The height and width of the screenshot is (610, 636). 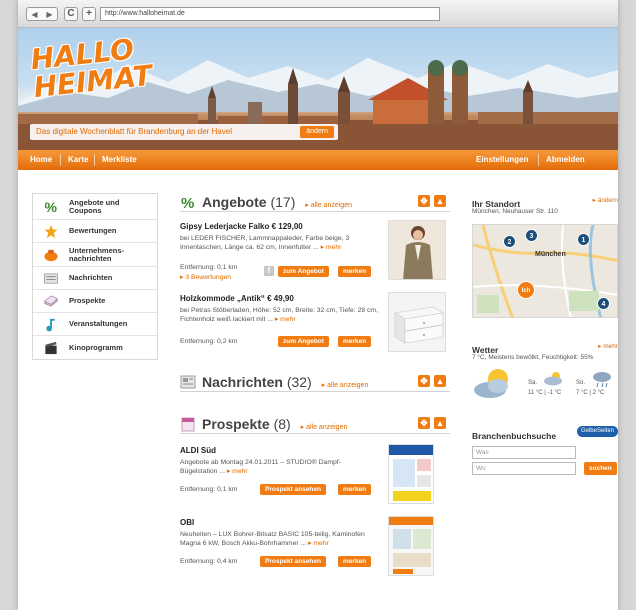 What do you see at coordinates (608, 346) in the screenshot?
I see `weather-more-link: ▸ mehr` at bounding box center [608, 346].